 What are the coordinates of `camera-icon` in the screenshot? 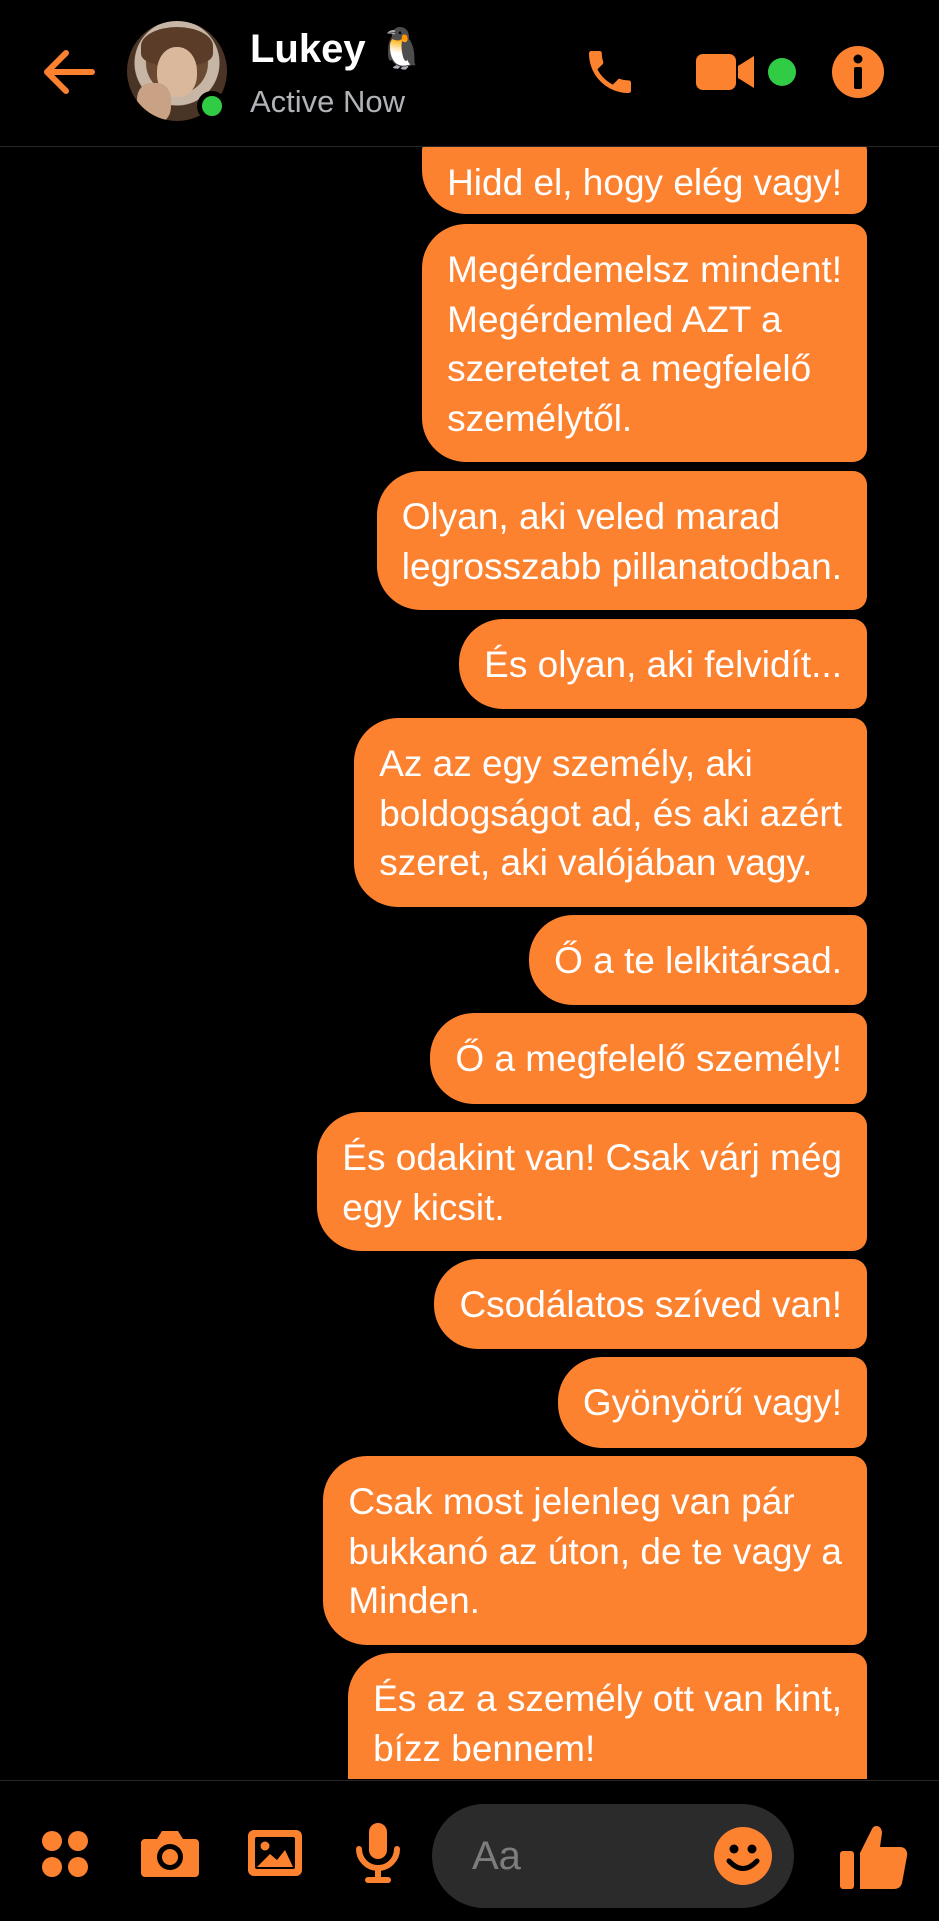 It's located at (170, 1854).